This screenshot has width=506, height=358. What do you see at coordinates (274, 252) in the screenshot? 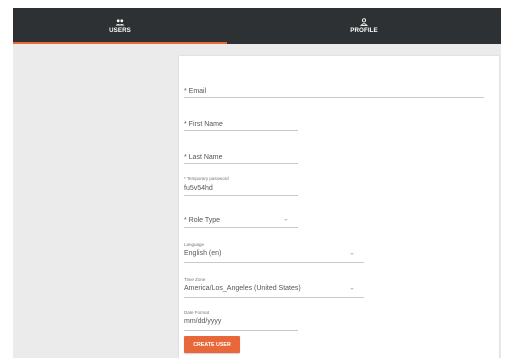
I see `language-select: Language English (en)` at bounding box center [274, 252].